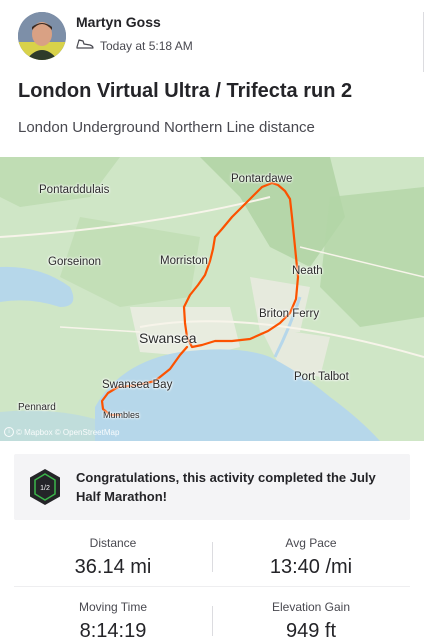  Describe the element at coordinates (311, 543) in the screenshot. I see `stat-label: Avg Pace` at that location.